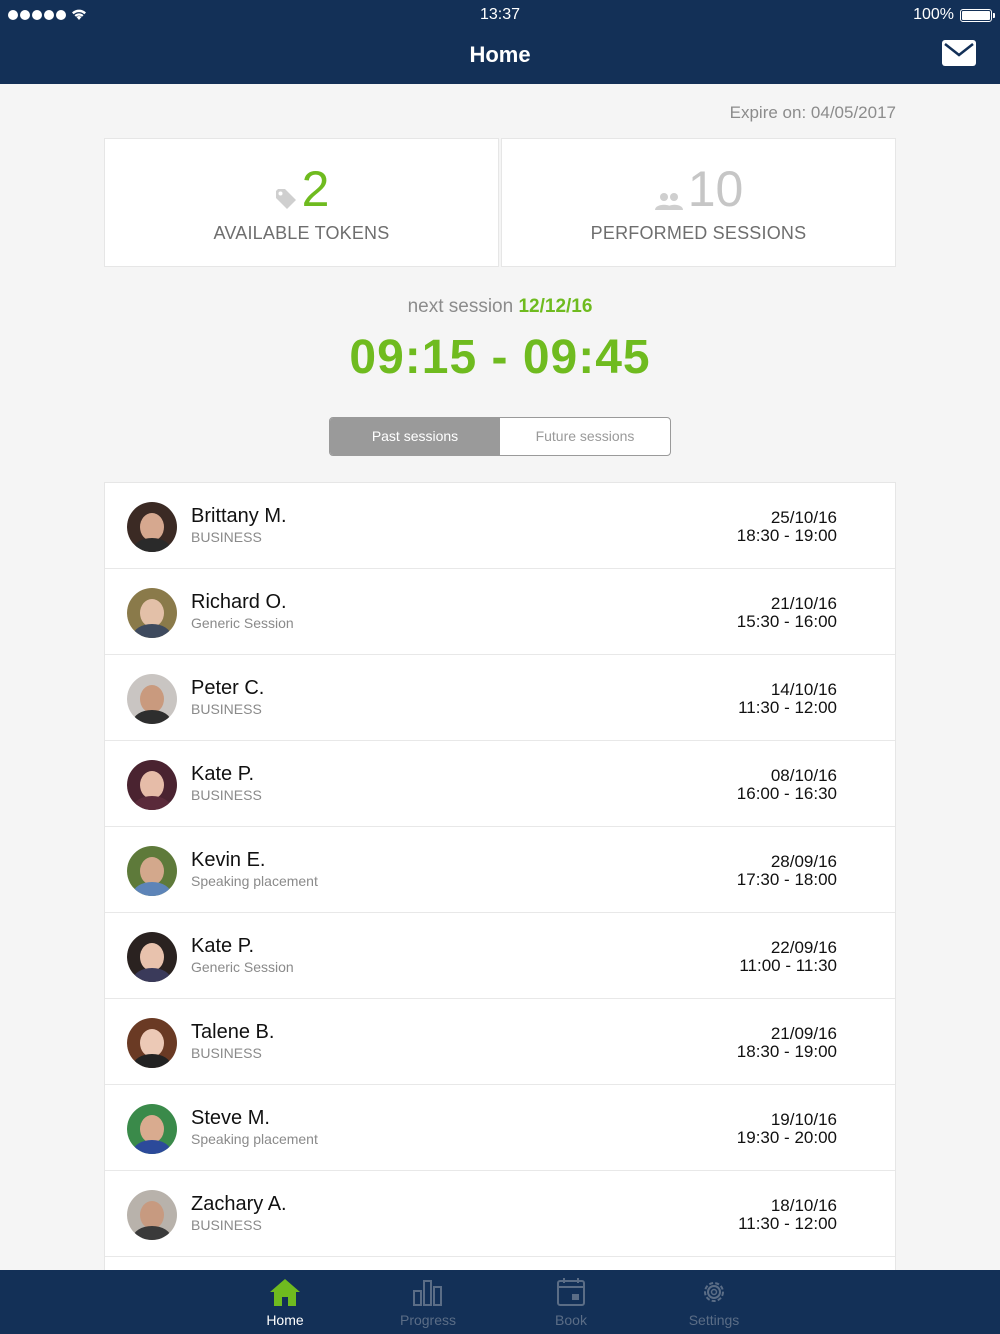 This screenshot has height=1334, width=1000. Describe the element at coordinates (786, 621) in the screenshot. I see `session-hours: 15:30 - 16:00` at that location.